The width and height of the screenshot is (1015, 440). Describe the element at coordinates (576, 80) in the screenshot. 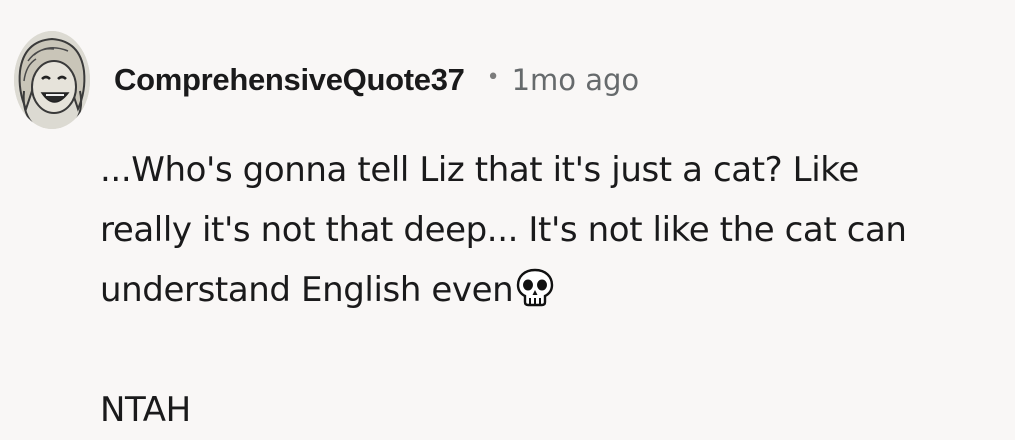

I see `comment-timestamp: 1mo ago` at that location.